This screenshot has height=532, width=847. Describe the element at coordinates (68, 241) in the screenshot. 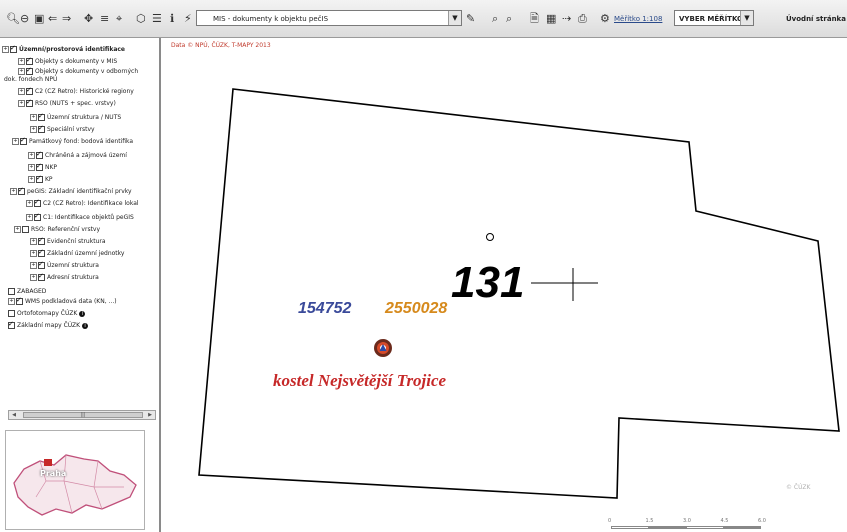

I see `tree-item: + Evidenční struktura` at that location.